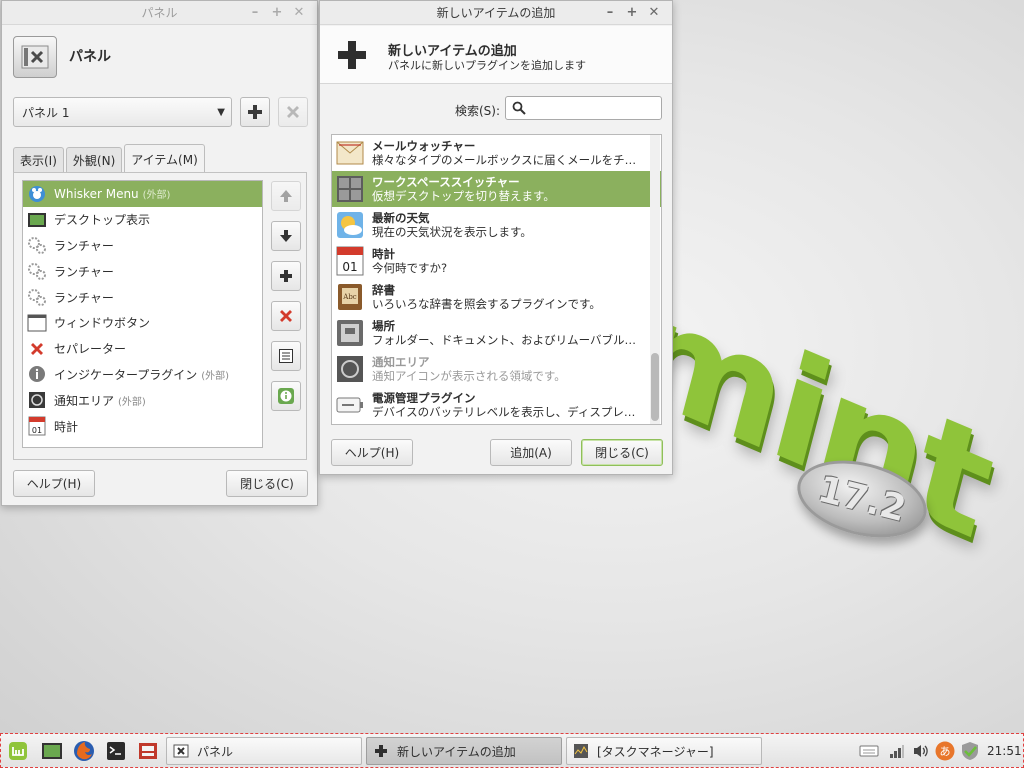 Image resolution: width=1024 pixels, height=768 pixels. Describe the element at coordinates (84, 751) in the screenshot. I see `firefox-icon` at that location.